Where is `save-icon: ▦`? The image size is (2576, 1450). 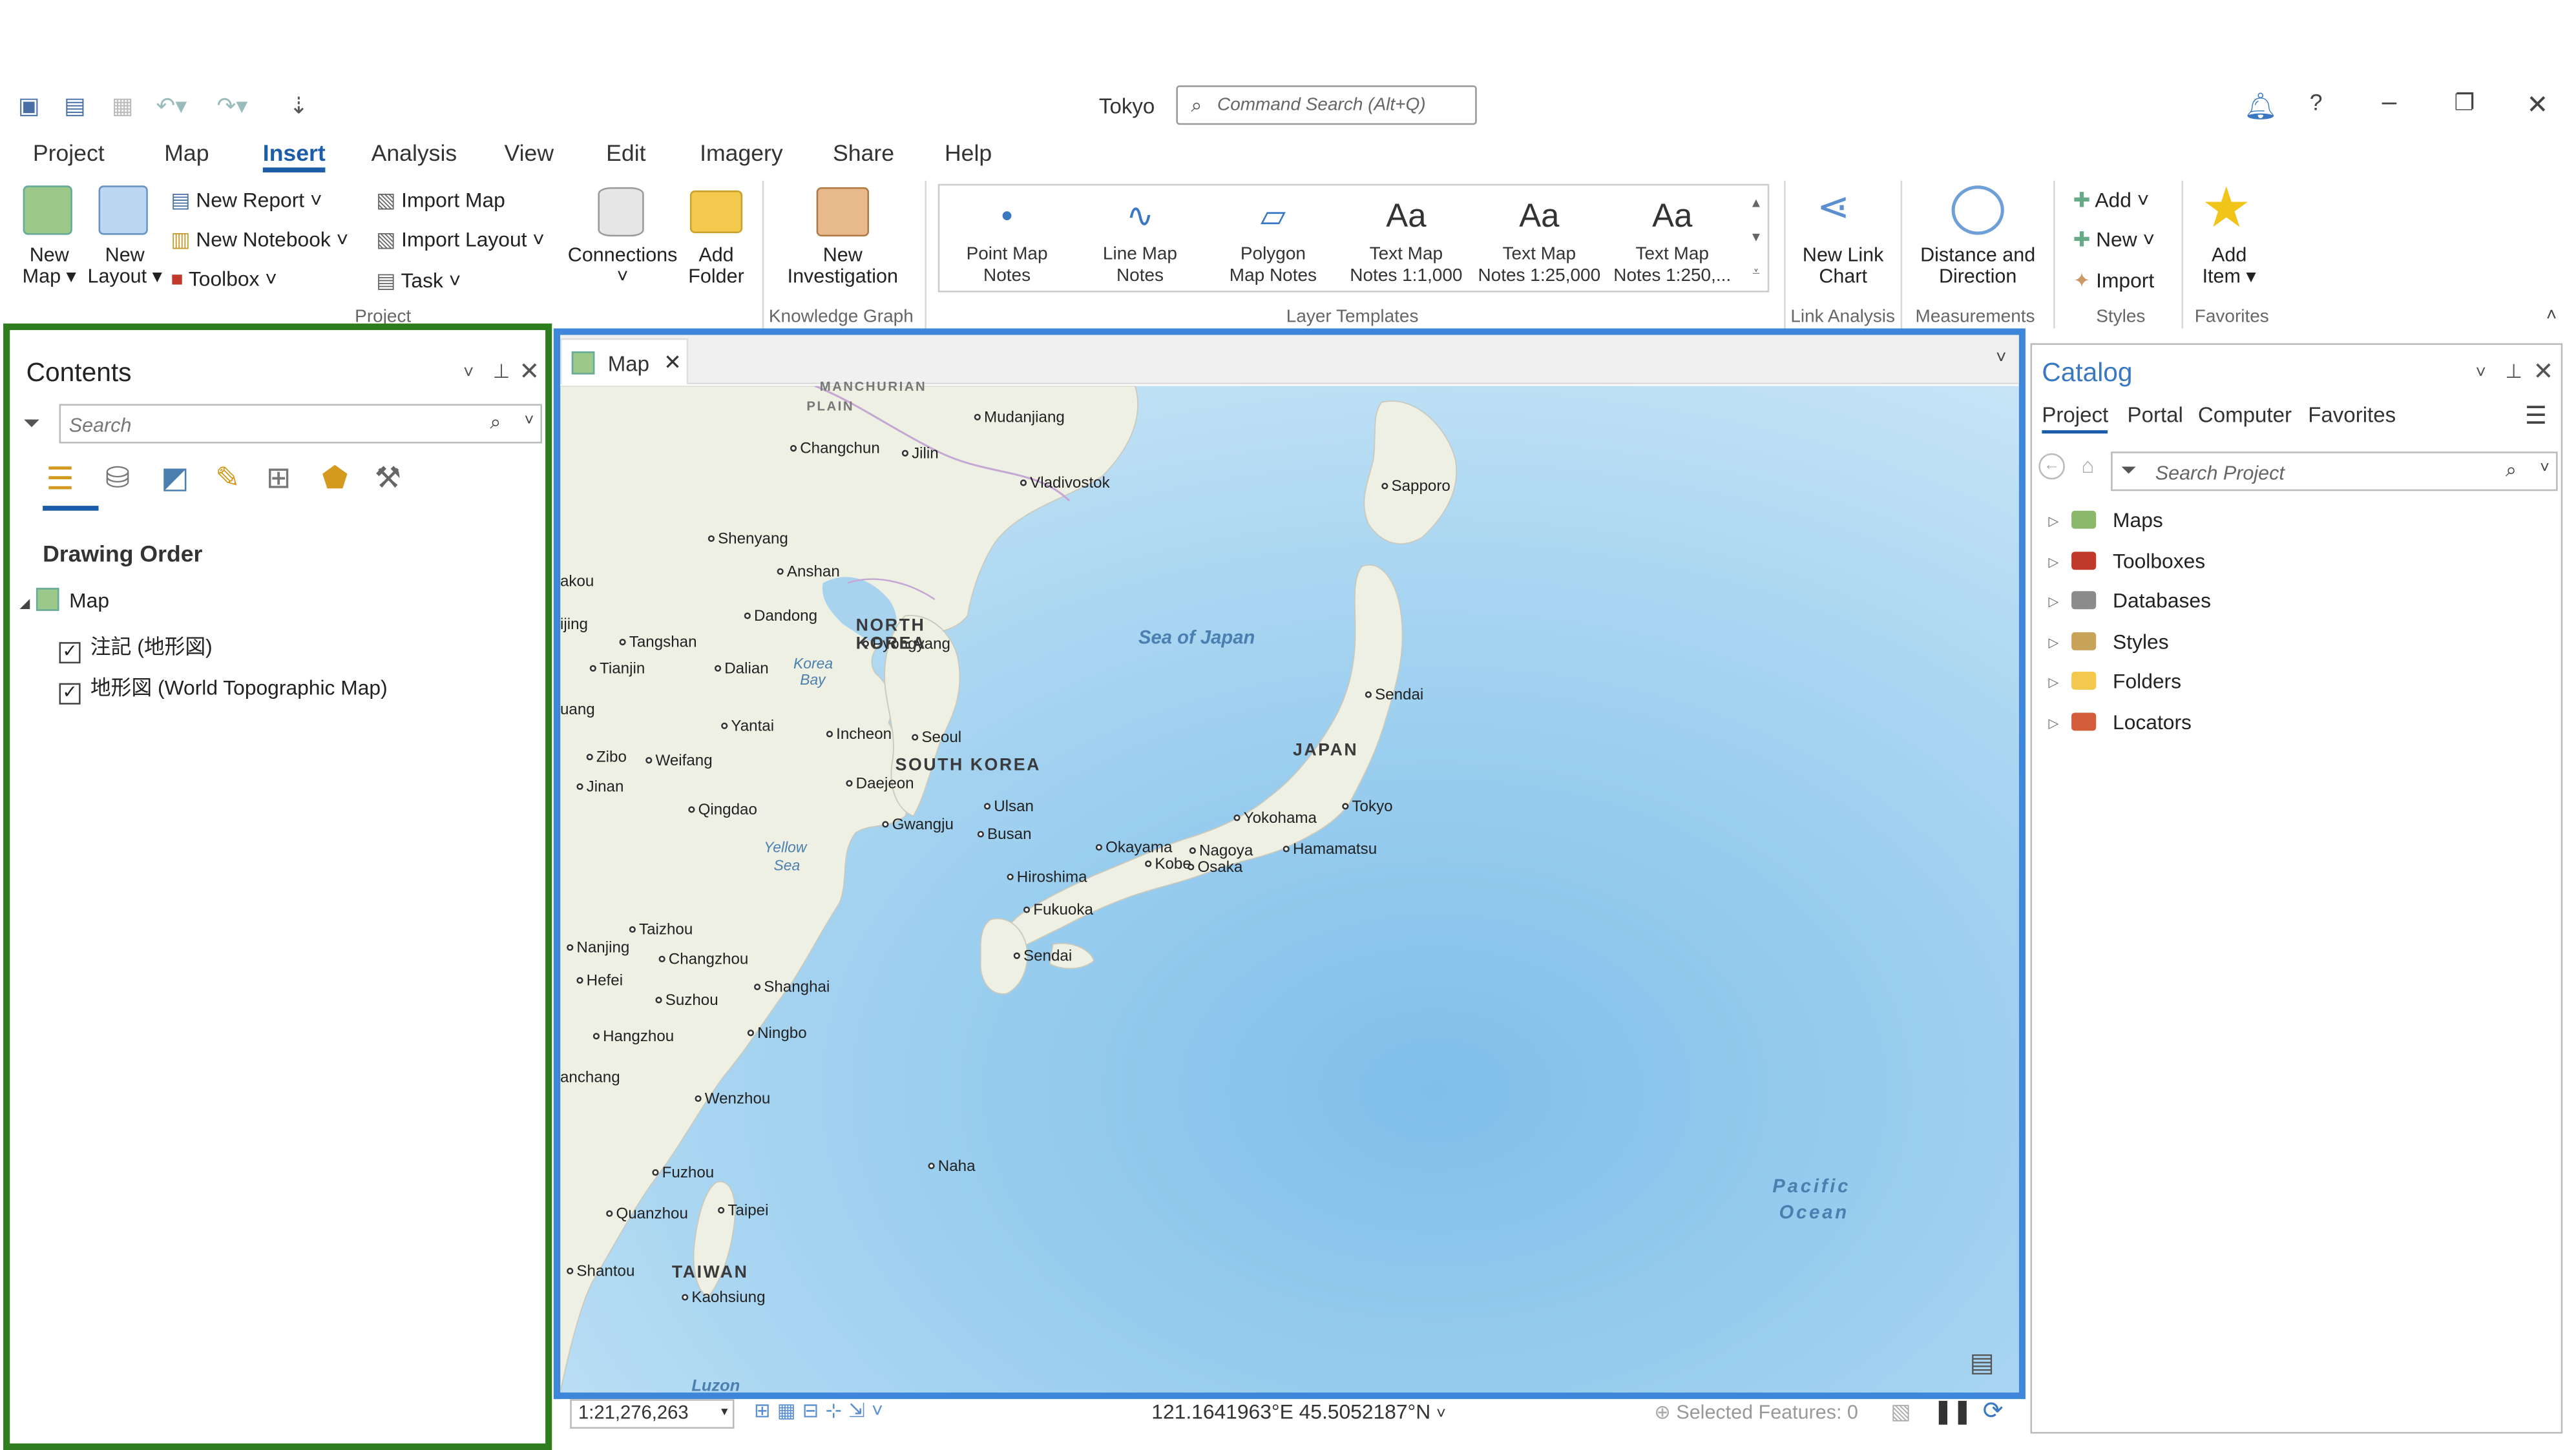 save-icon: ▦ is located at coordinates (123, 106).